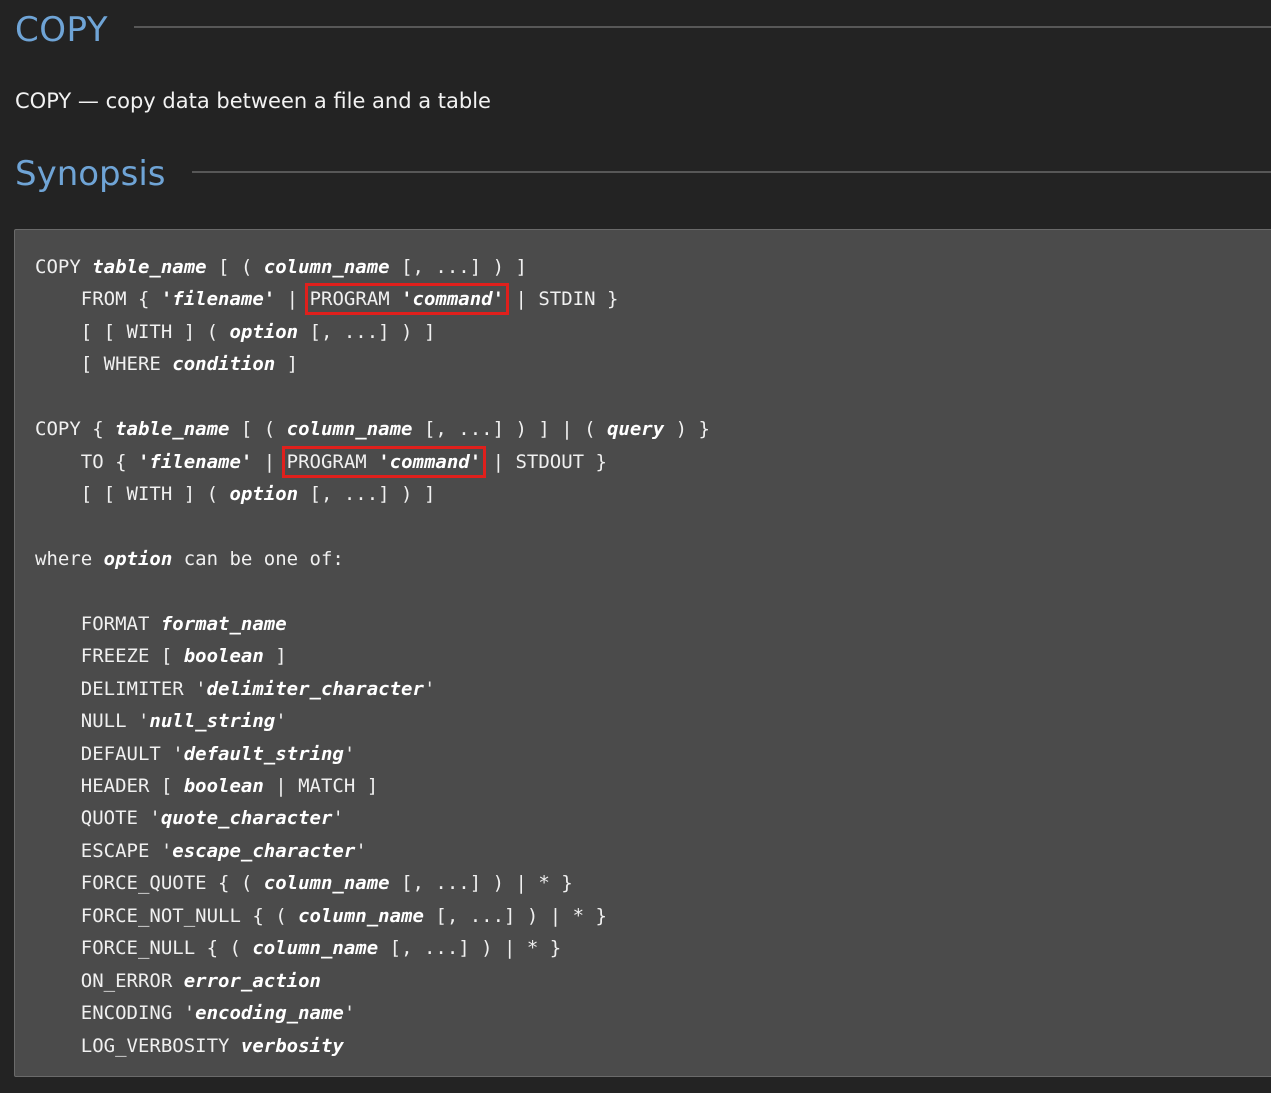  Describe the element at coordinates (75, 429) in the screenshot. I see `code-text: COPY {` at that location.